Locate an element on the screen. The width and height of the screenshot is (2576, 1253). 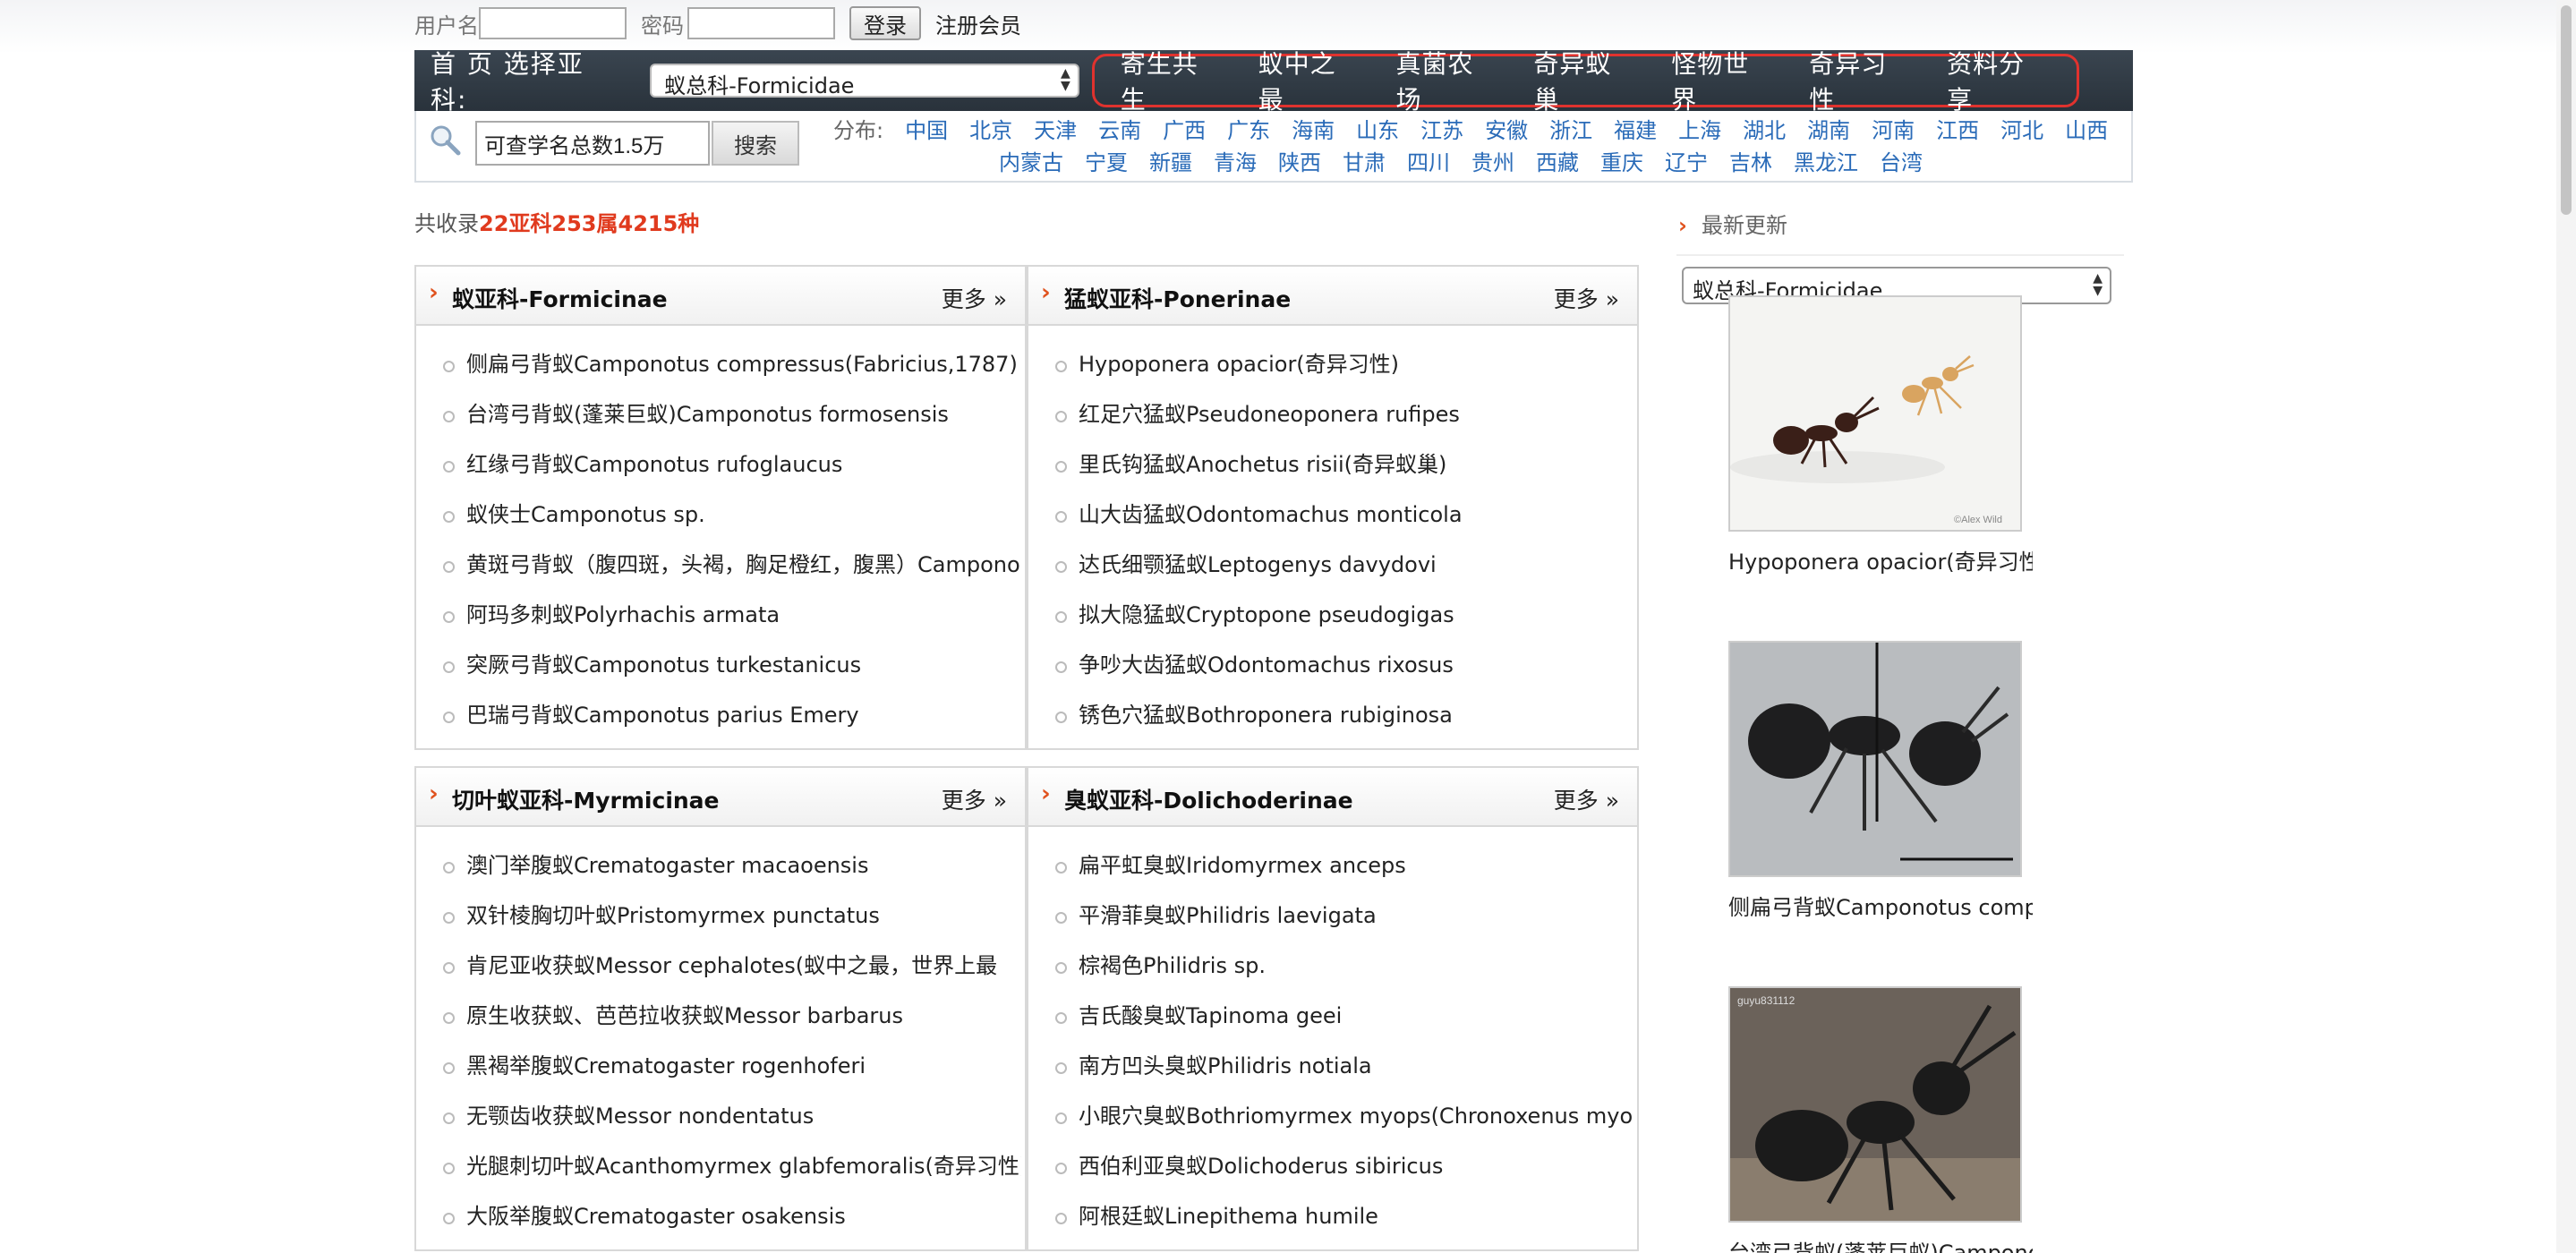
login-button: 登录 is located at coordinates (885, 23).